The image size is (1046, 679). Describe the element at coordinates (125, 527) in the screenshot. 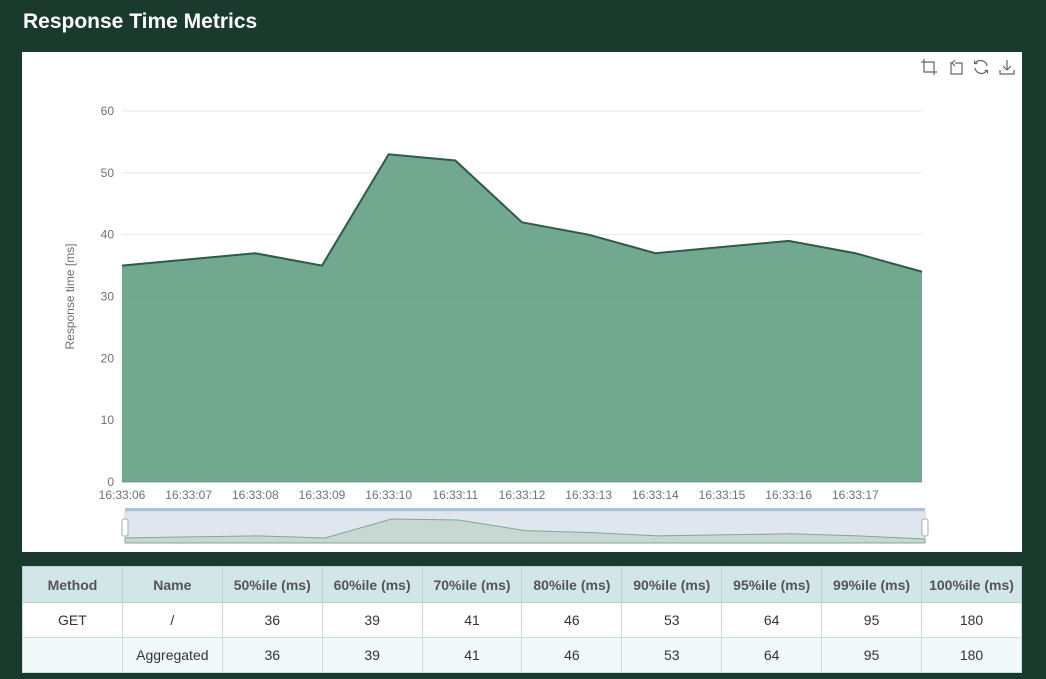

I see `zoom-slider-handle-left` at that location.